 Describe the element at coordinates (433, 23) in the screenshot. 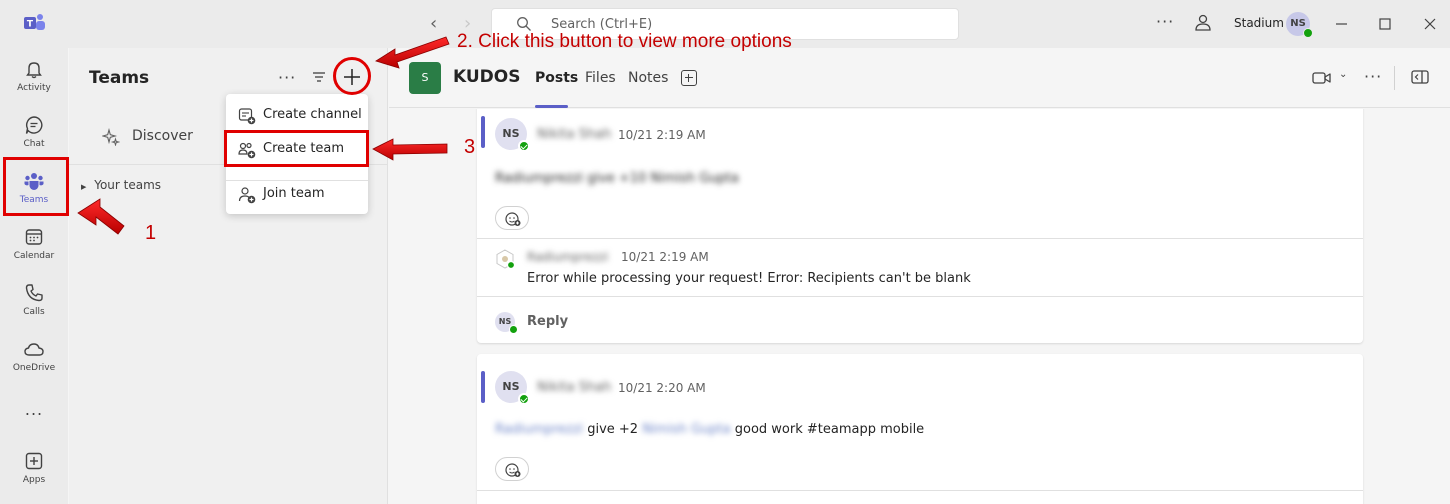

I see `back-arrow-icon: ‹` at that location.